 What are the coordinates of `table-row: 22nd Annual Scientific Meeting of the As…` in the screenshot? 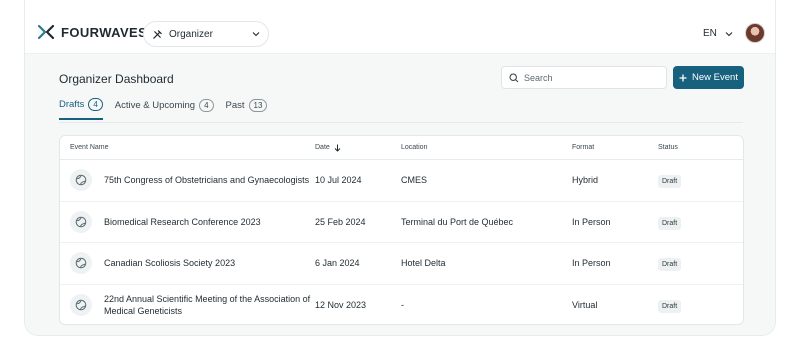 It's located at (401, 305).